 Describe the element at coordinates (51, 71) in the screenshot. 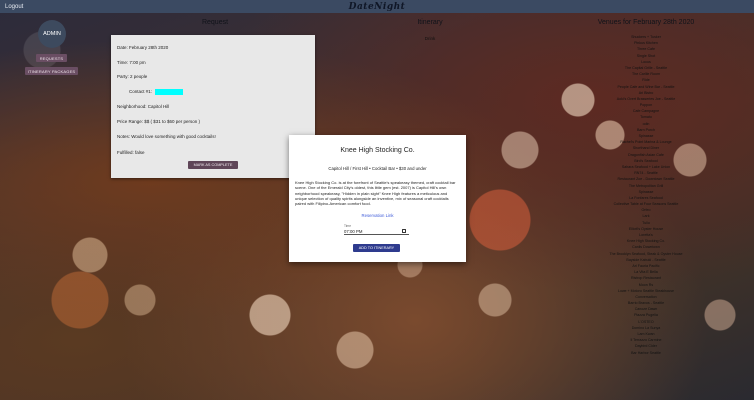

I see `itinerary-packages-button: ITINERARY PACKAGES` at that location.